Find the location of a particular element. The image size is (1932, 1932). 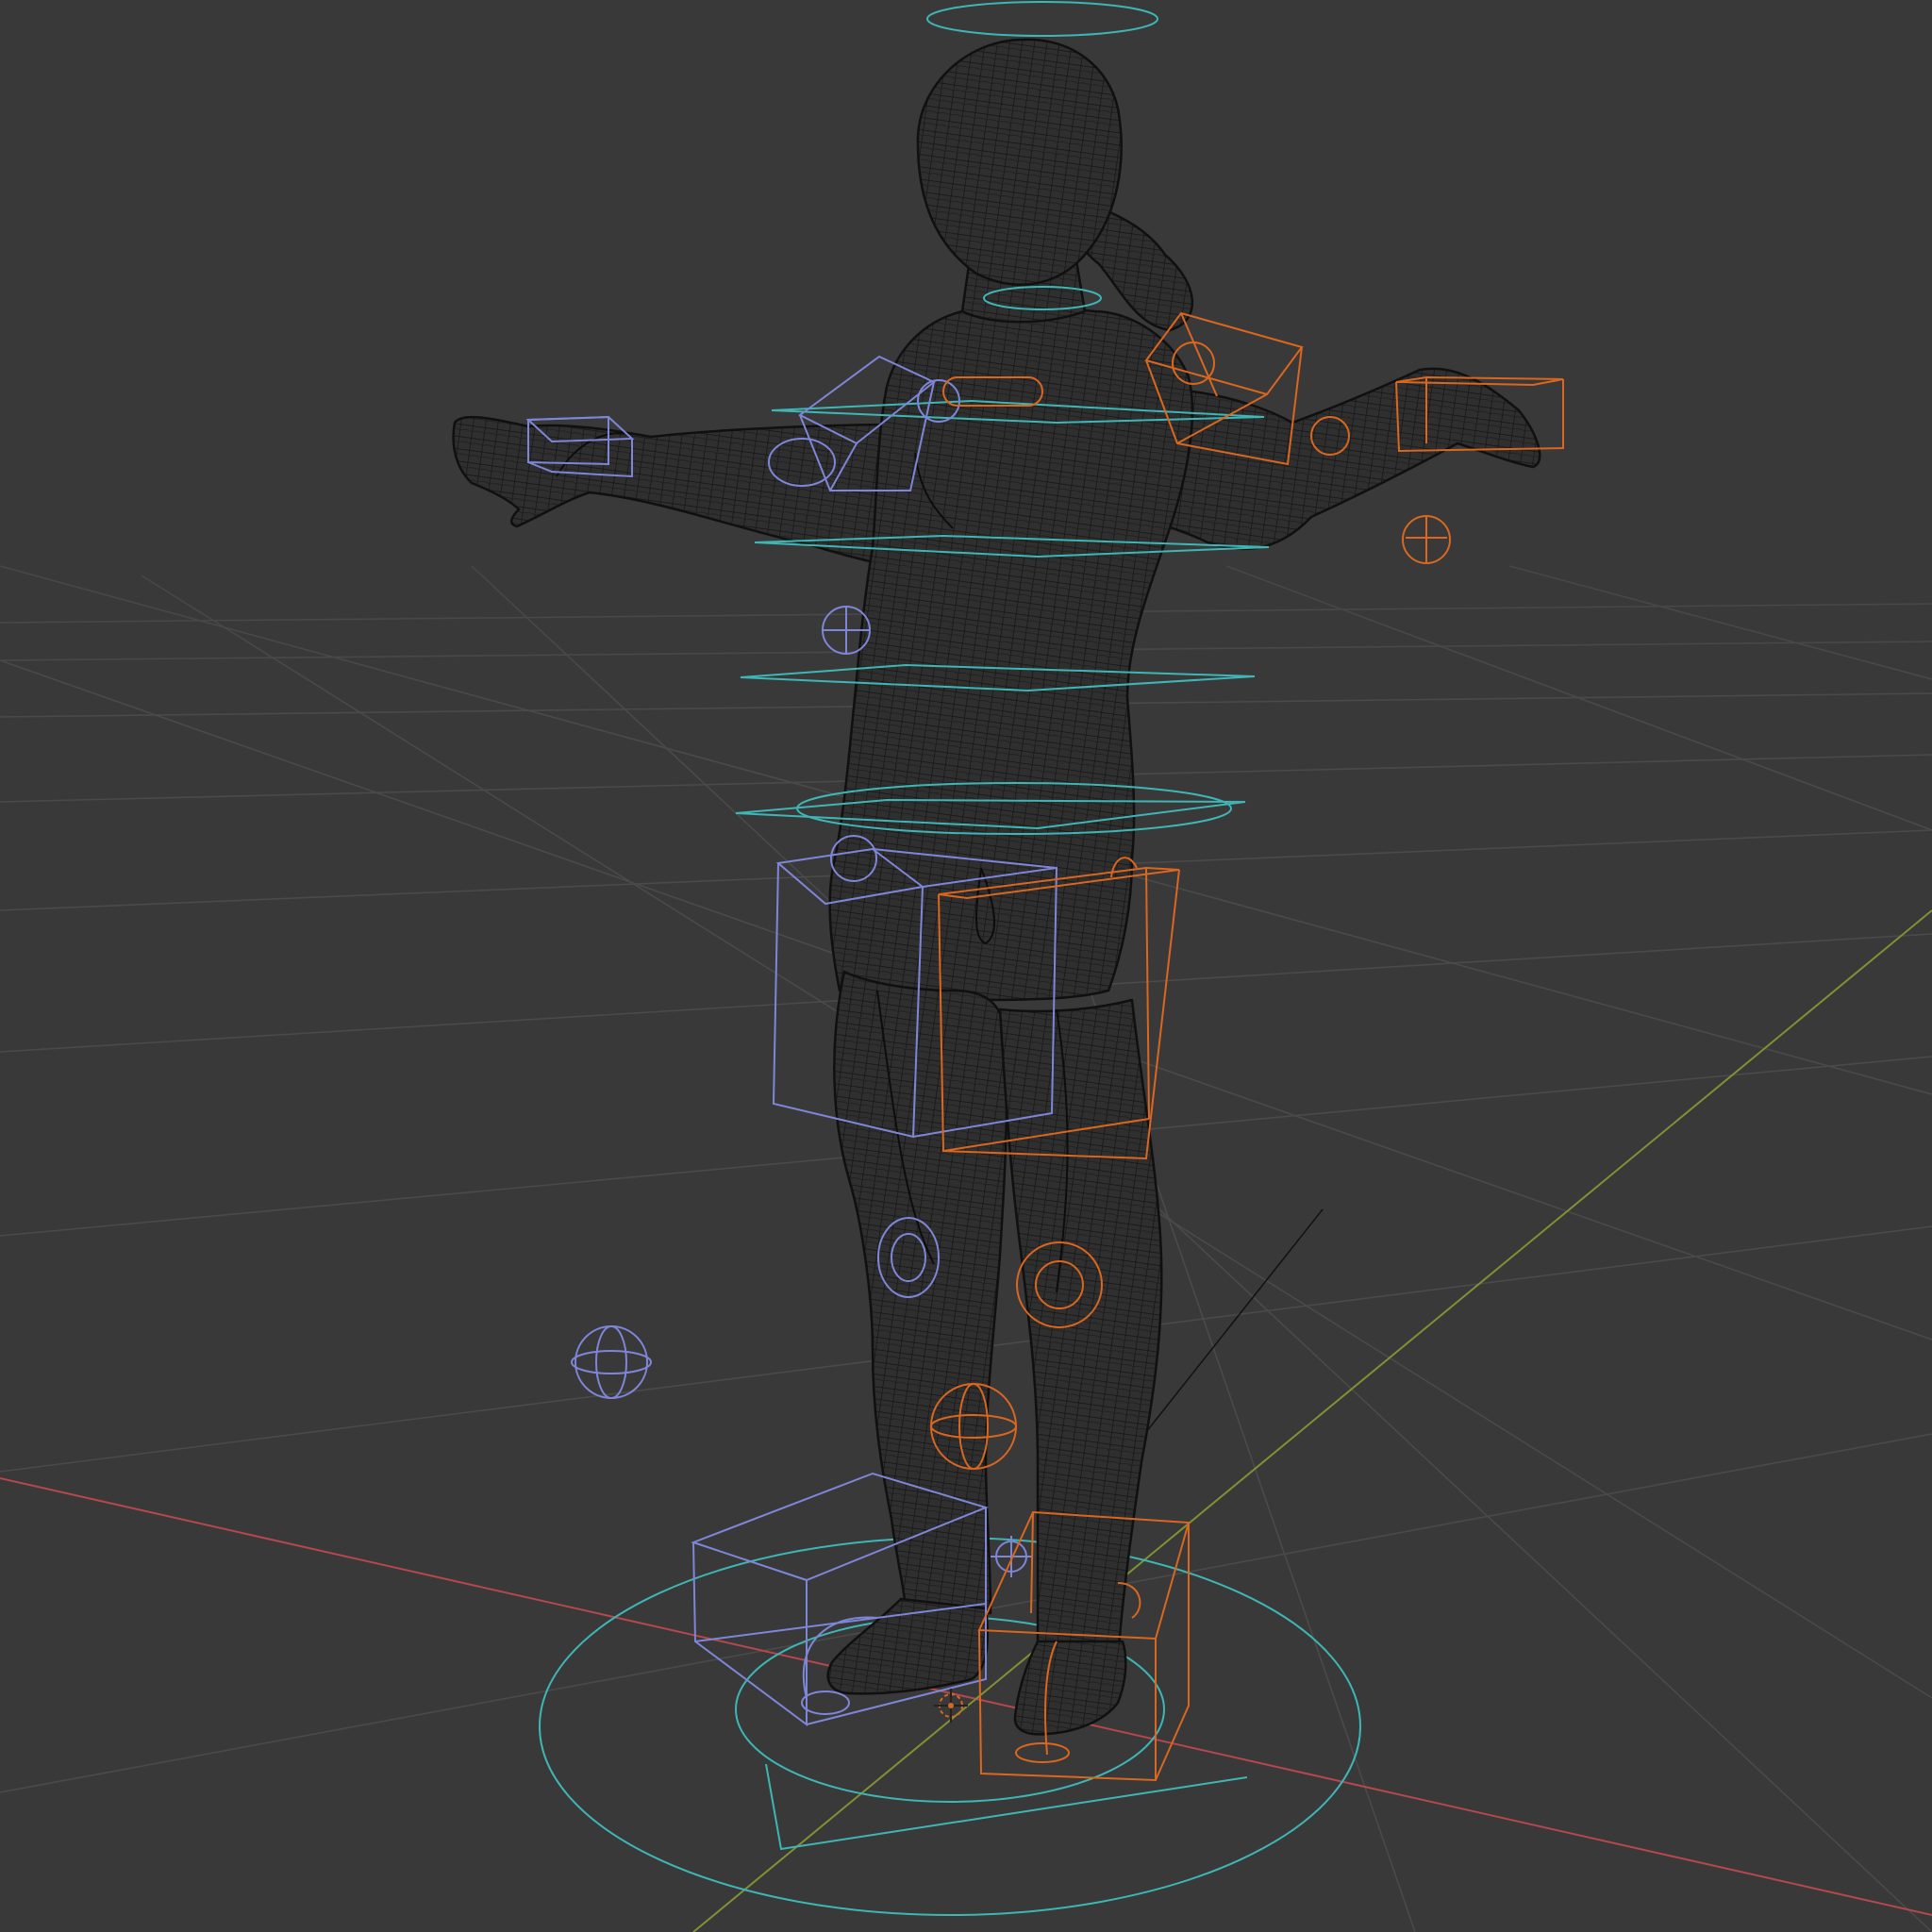

3d-cursor is located at coordinates (951, 1706).